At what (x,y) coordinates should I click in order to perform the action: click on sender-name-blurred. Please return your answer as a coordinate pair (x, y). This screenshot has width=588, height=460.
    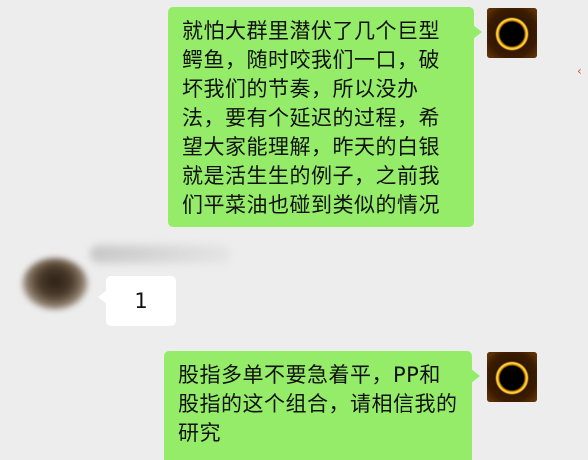
    Looking at the image, I should click on (160, 254).